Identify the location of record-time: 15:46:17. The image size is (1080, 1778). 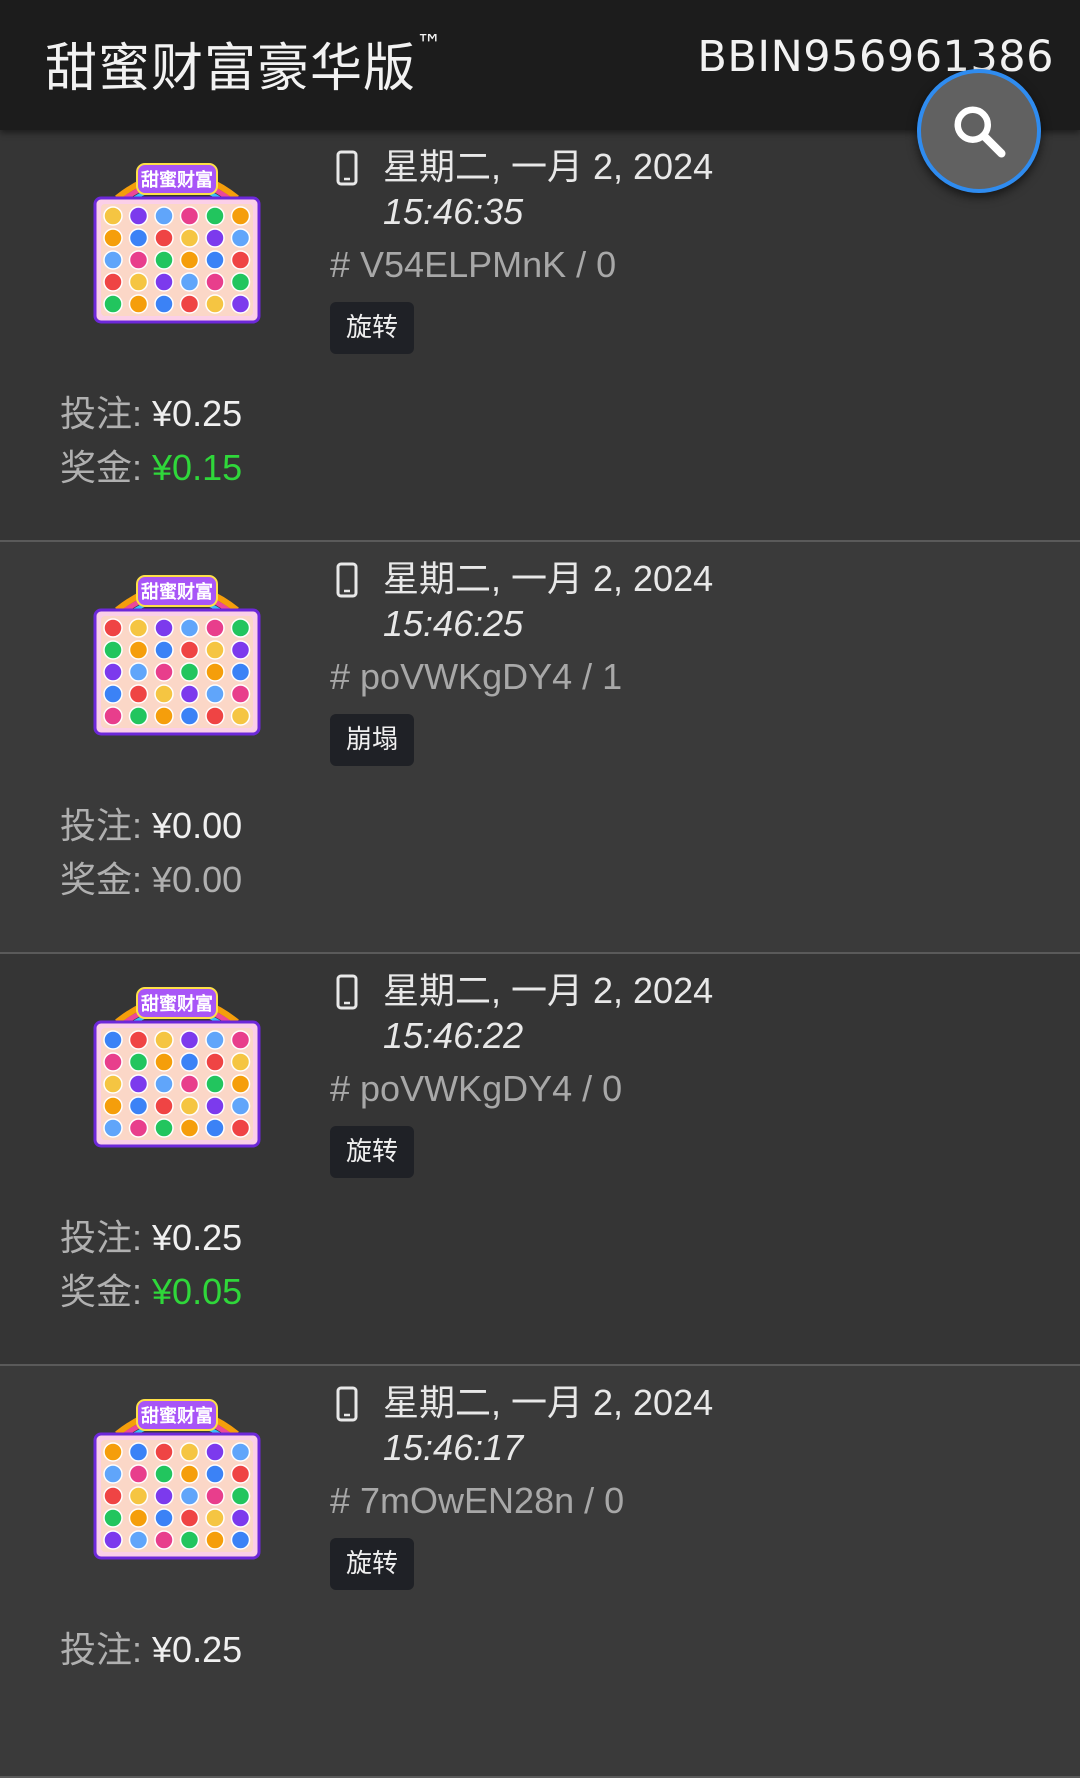
(453, 1447).